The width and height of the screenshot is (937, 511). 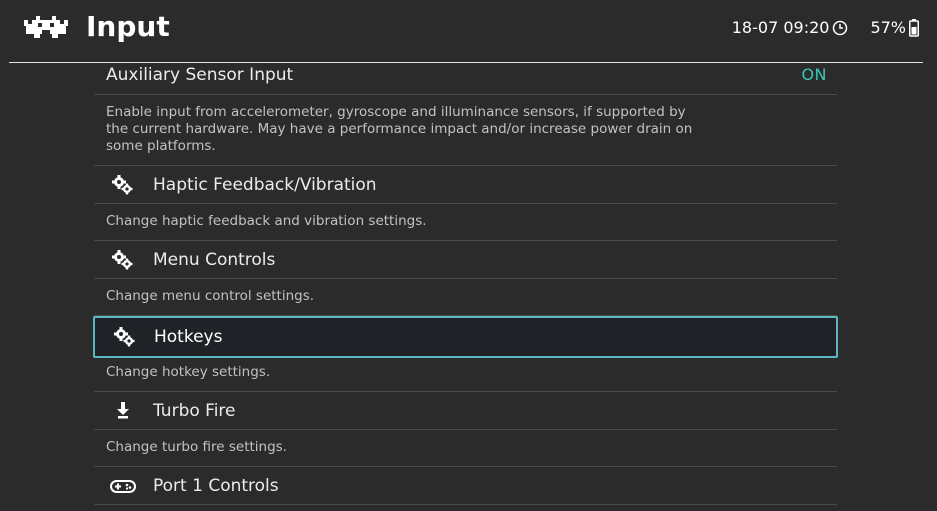 I want to click on item-label: Turbo Fire, so click(x=194, y=411).